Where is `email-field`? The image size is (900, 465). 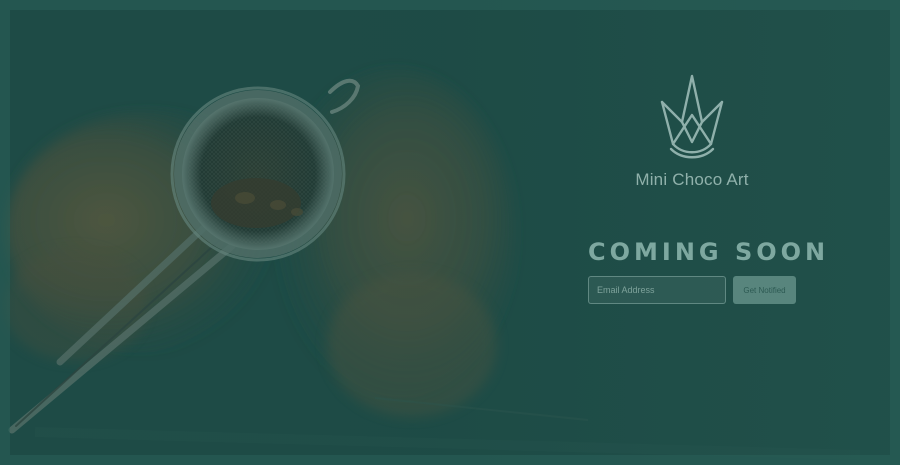 email-field is located at coordinates (659, 290).